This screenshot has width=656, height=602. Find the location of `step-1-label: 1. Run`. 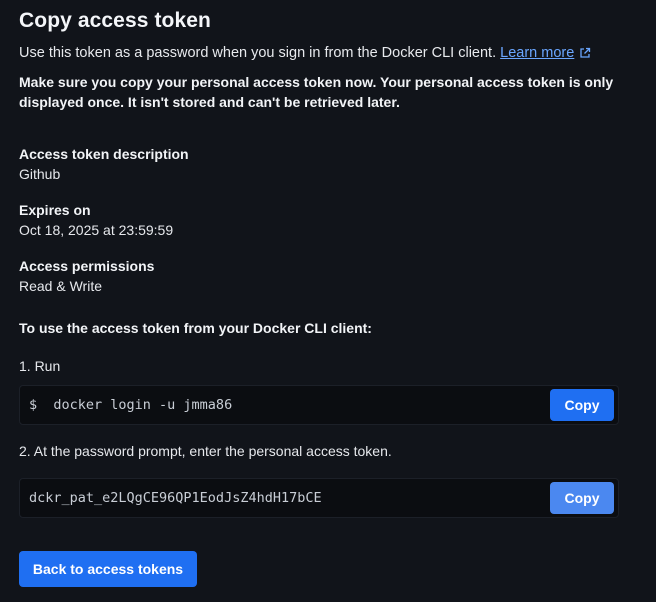

step-1-label: 1. Run is located at coordinates (40, 366).